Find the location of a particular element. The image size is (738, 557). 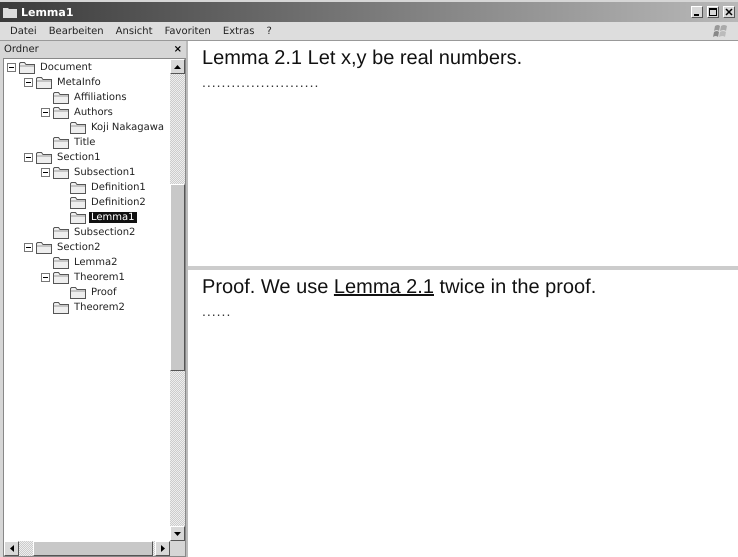

tree-item: Theorem2 is located at coordinates (99, 307).